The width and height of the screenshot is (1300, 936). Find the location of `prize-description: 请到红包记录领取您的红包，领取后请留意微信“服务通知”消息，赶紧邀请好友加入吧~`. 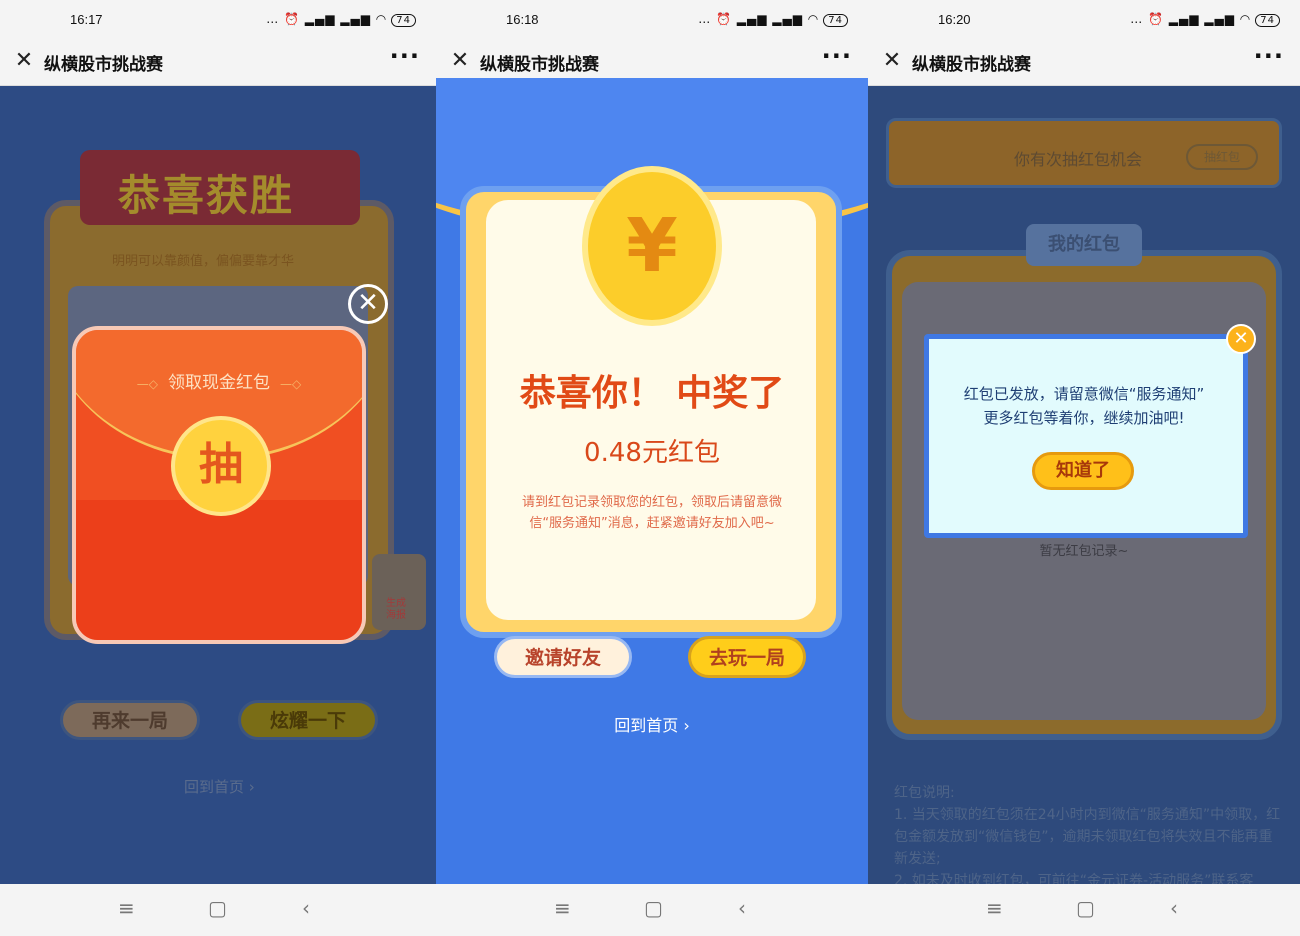

prize-description: 请到红包记录领取您的红包，领取后请留意微信“服务通知”消息，赶紧邀请好友加入吧~ is located at coordinates (651, 513).